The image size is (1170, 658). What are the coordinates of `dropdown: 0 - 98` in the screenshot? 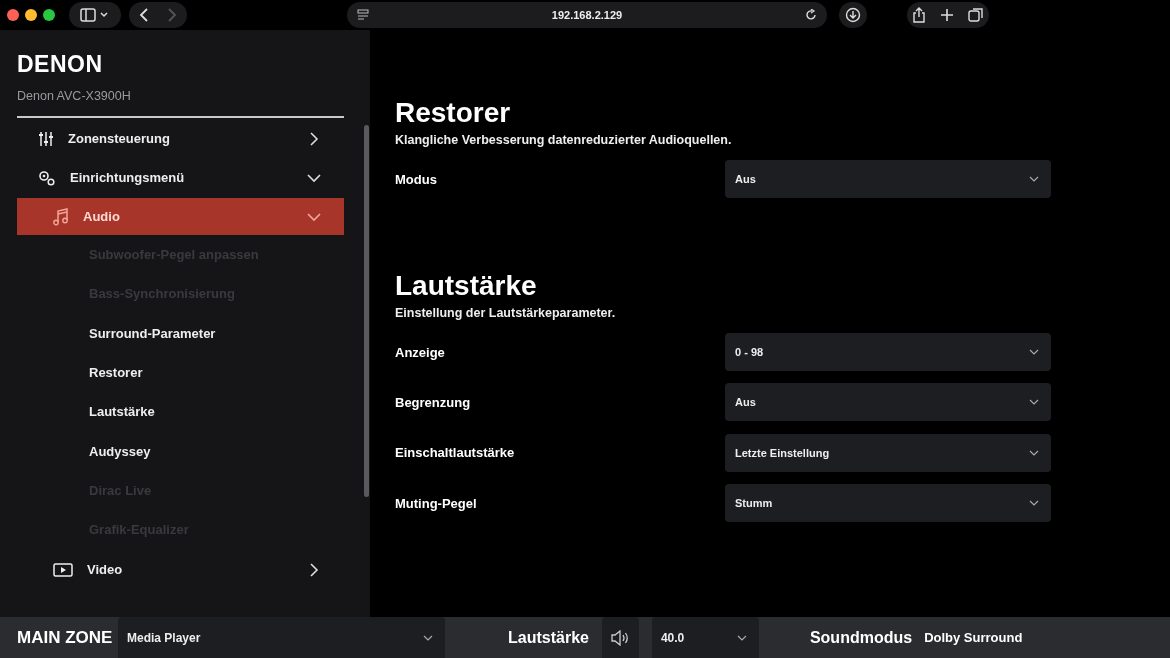 It's located at (888, 352).